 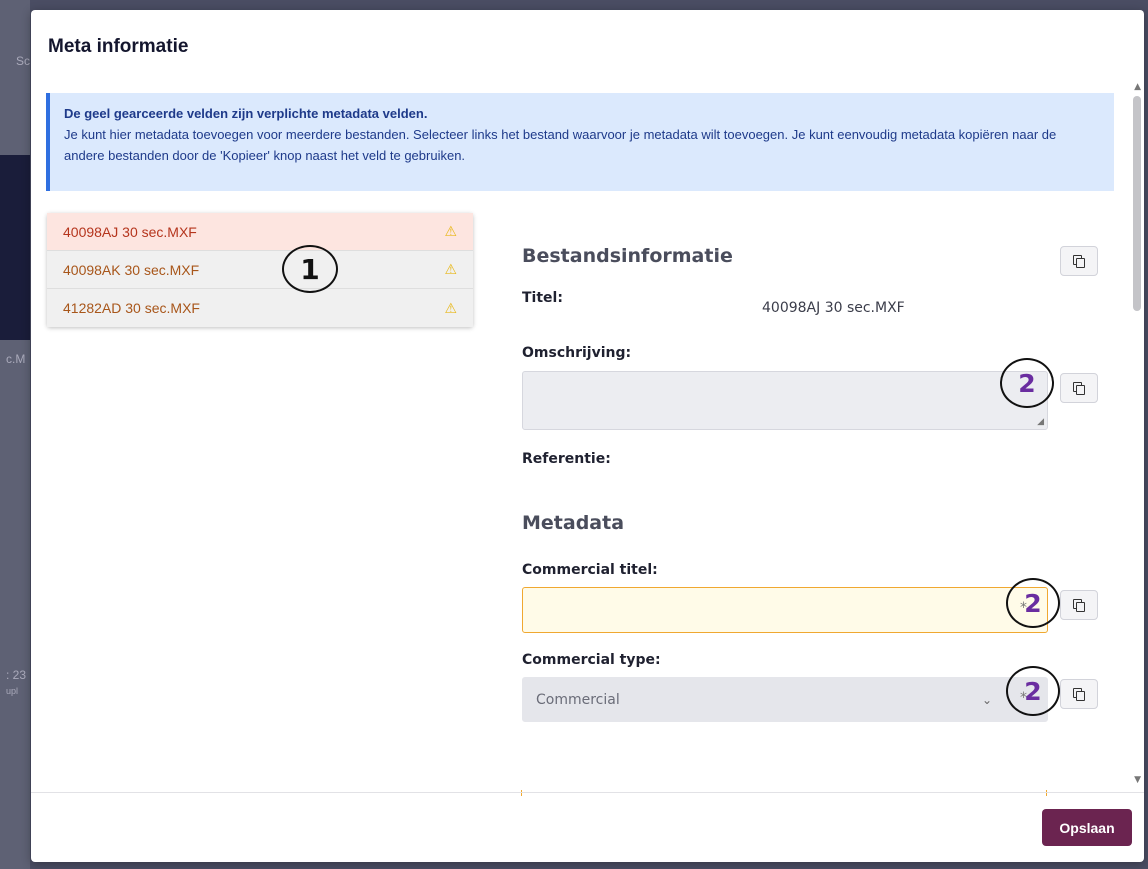 What do you see at coordinates (785, 610) in the screenshot?
I see `commercial-title-input` at bounding box center [785, 610].